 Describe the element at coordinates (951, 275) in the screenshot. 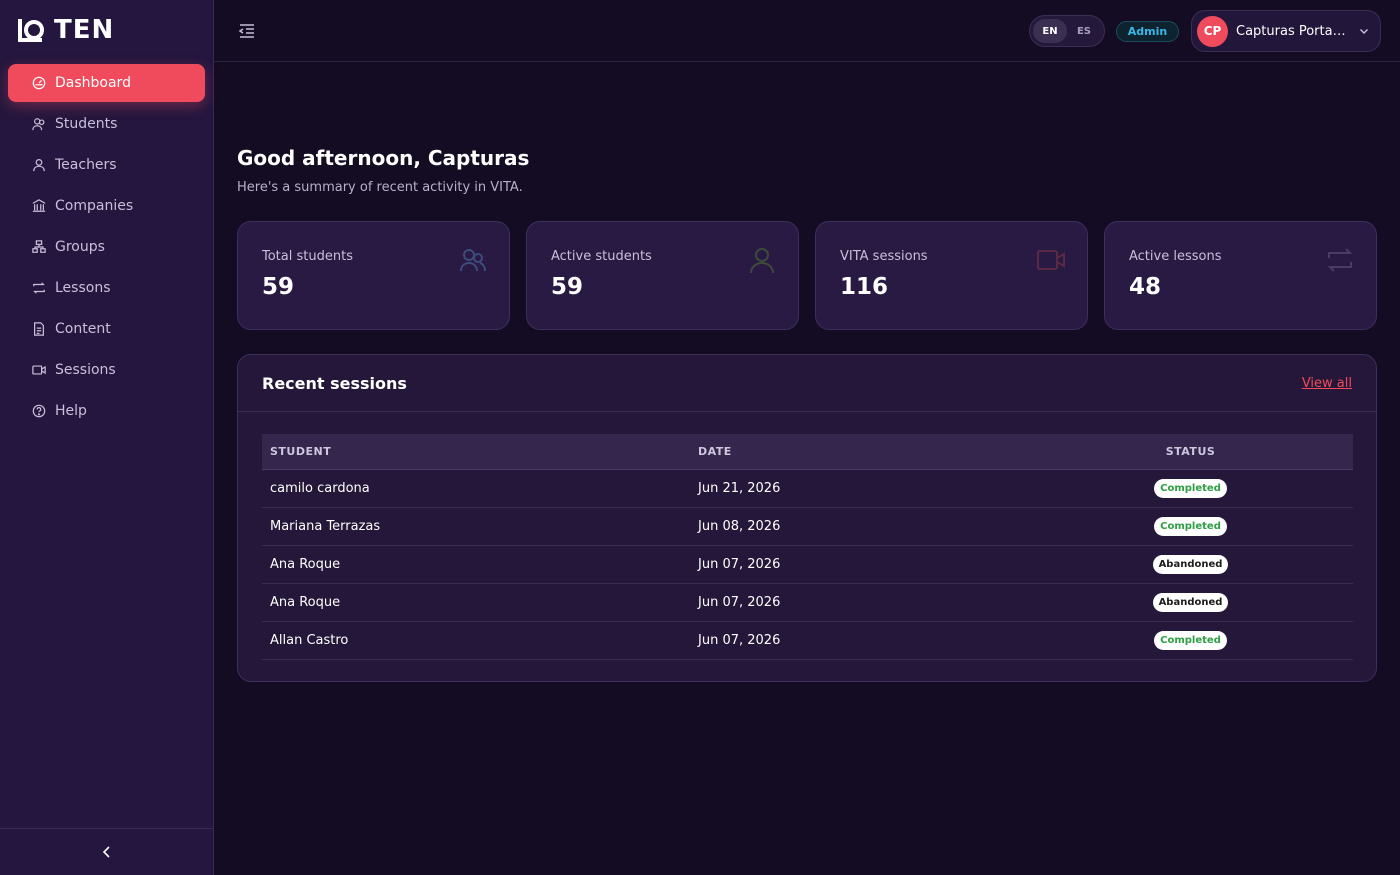

I see `stat-card-vita-sessions: VITA sessions 116` at that location.